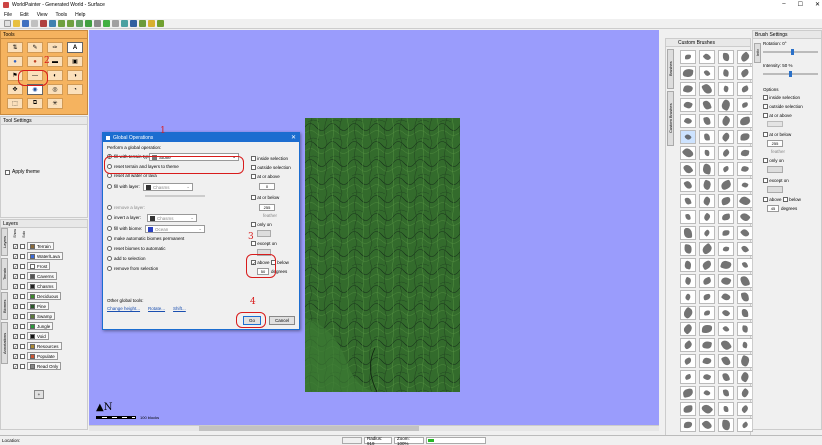 The height and width of the screenshot is (445, 822). Describe the element at coordinates (175, 229) in the screenshot. I see `biome-select: Ocean ⌄` at that location.